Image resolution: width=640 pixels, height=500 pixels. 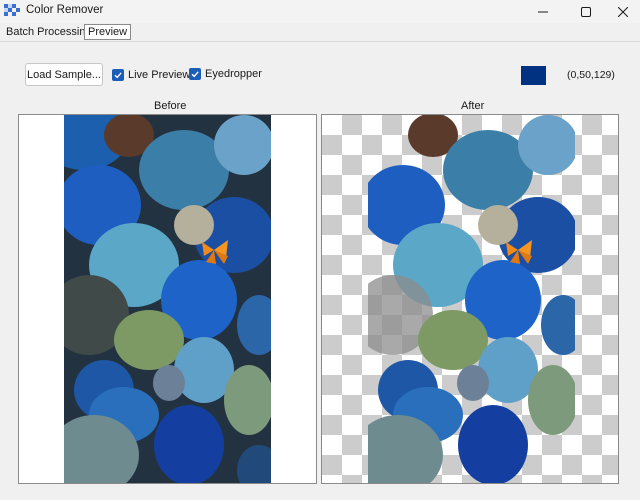 What do you see at coordinates (320, 11) in the screenshot?
I see `title-bar: Color Remover` at bounding box center [320, 11].